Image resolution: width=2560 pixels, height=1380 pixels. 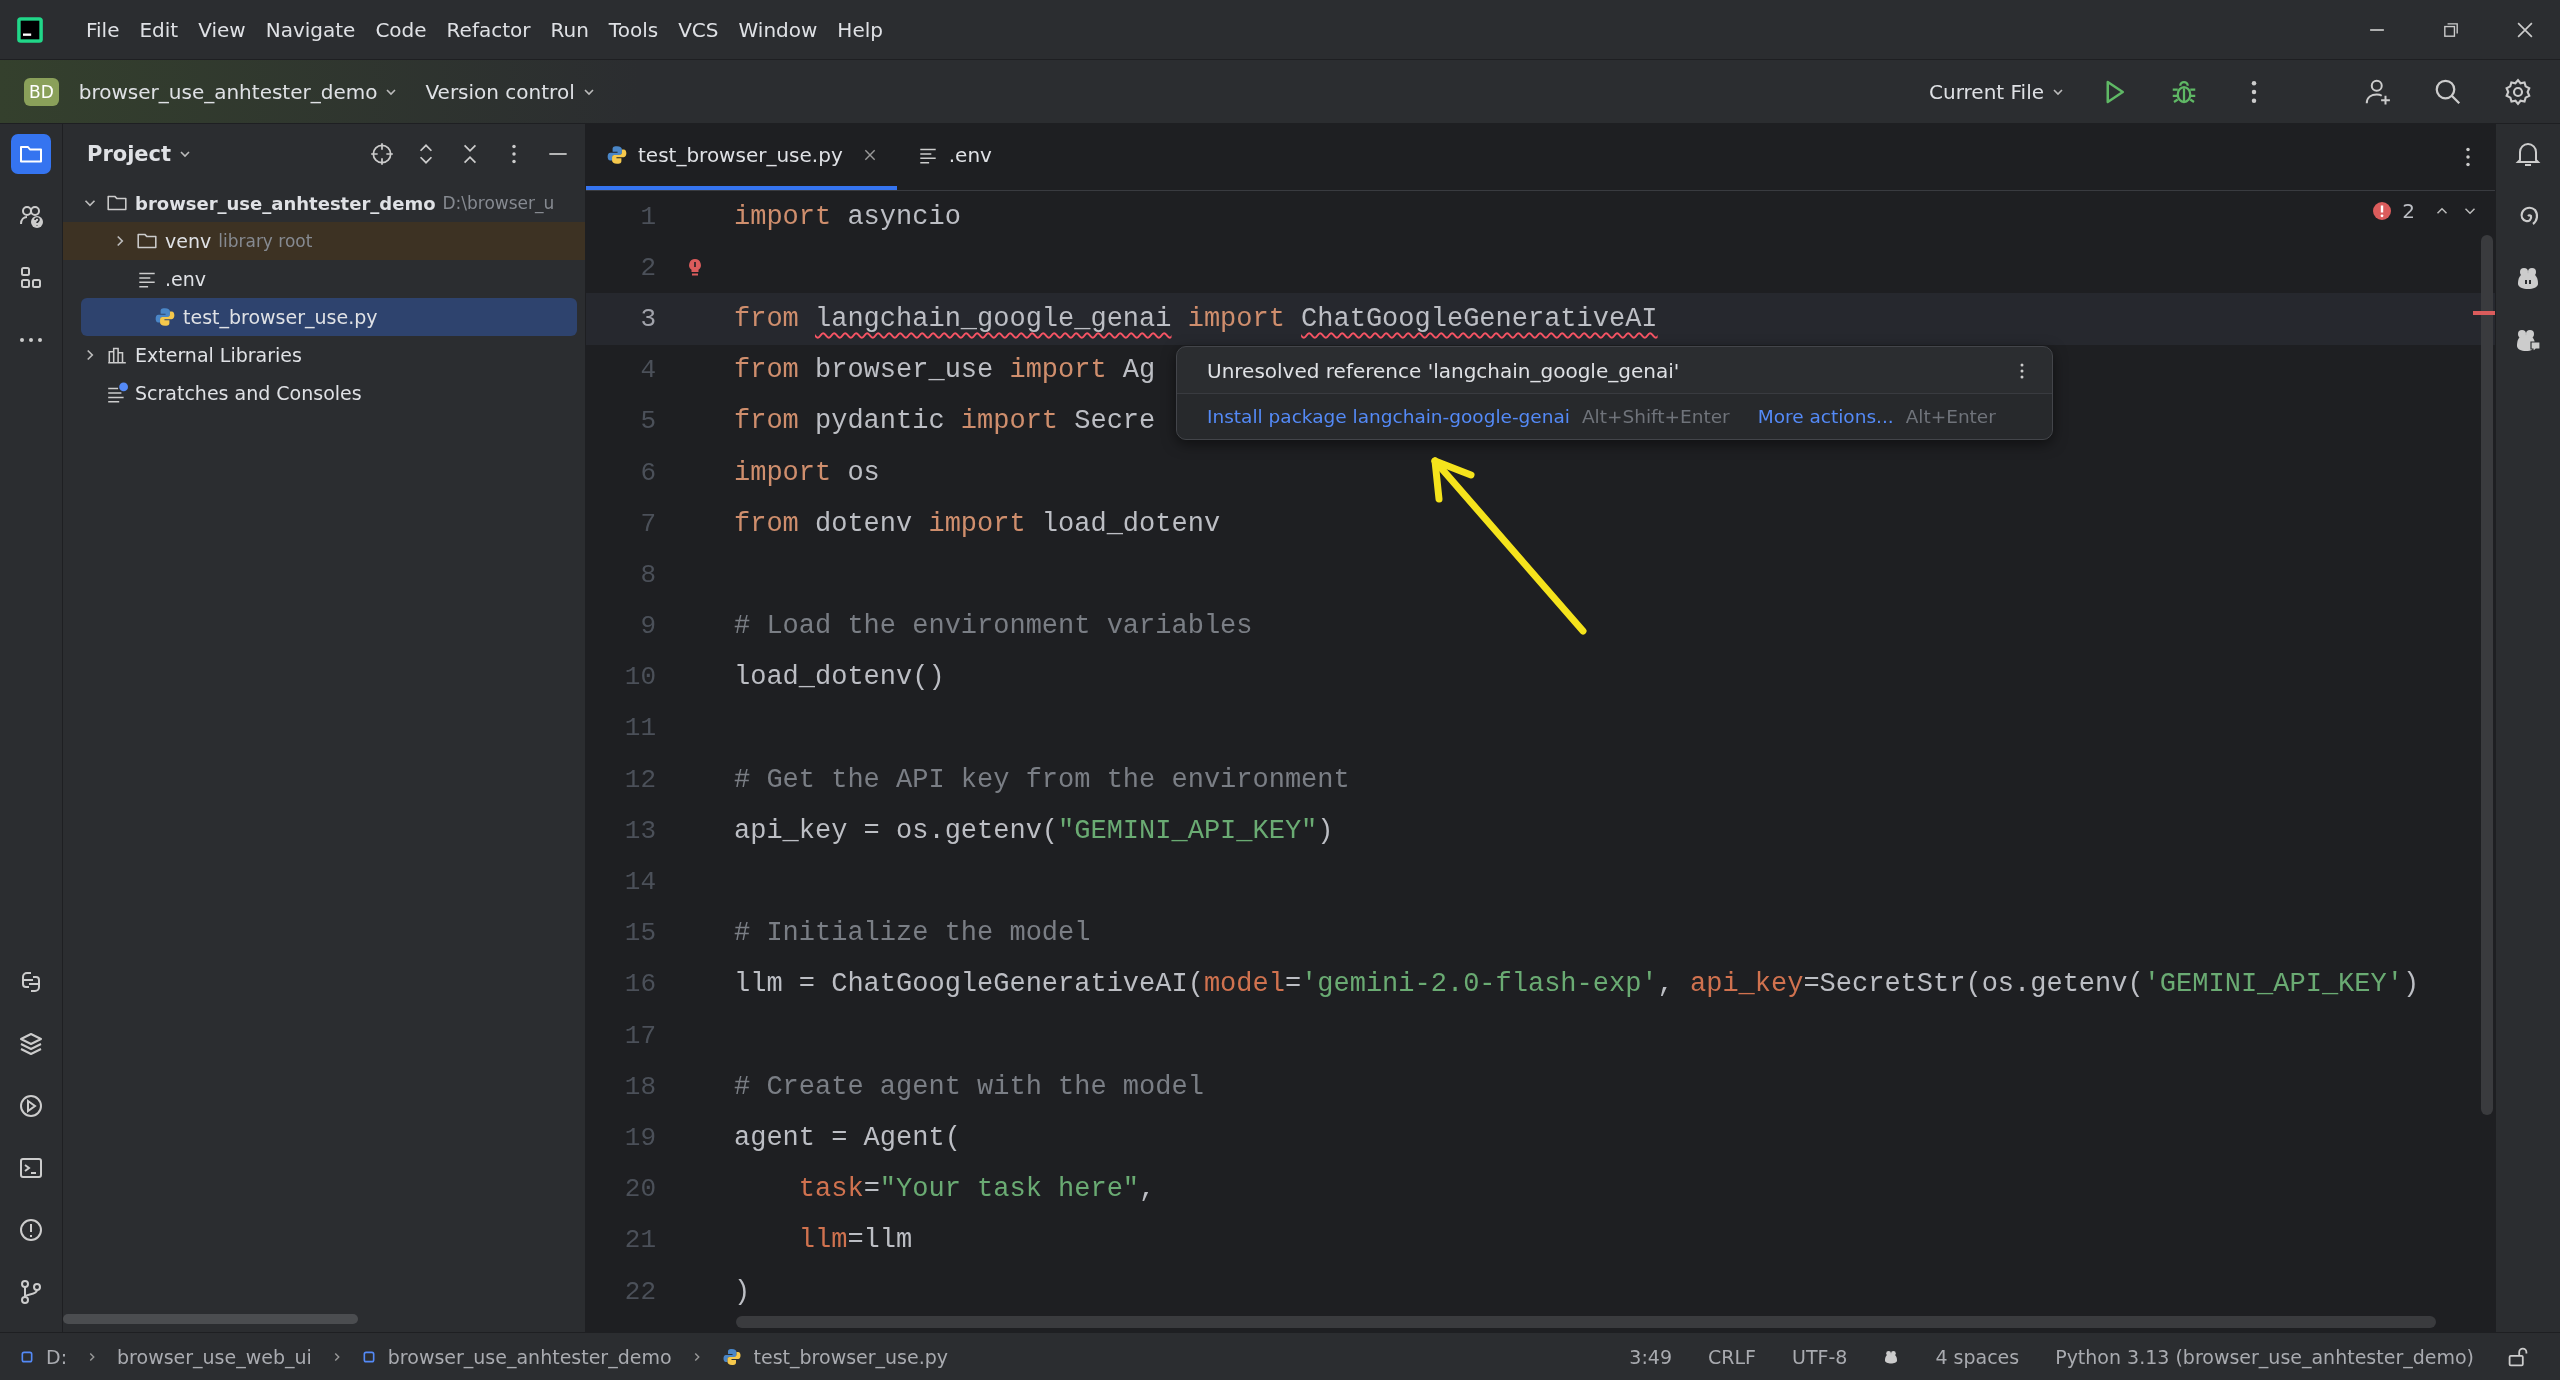 I want to click on tree-item-hint: library root, so click(x=265, y=241).